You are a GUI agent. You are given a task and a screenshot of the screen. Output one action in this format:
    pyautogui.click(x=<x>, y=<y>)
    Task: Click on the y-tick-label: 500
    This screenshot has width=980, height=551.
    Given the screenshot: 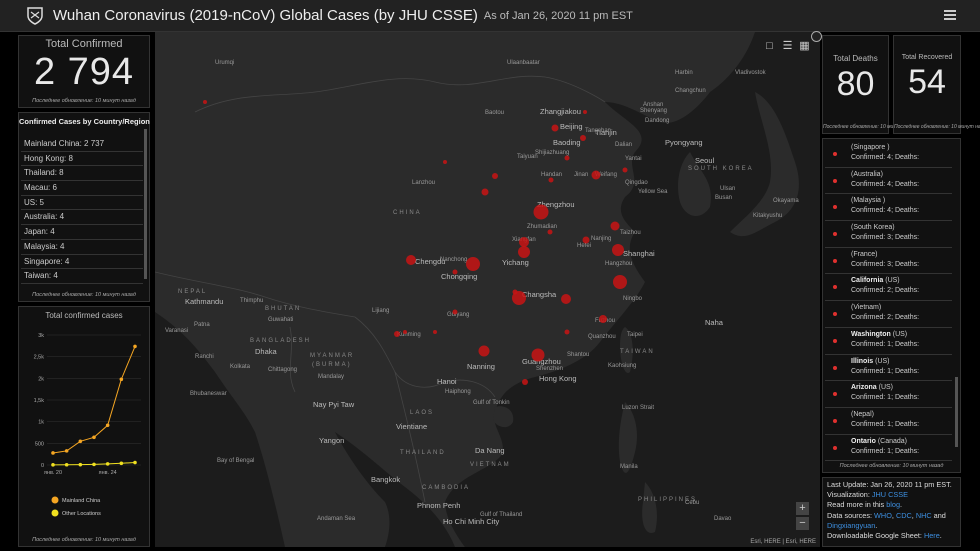 What is the action you would take?
    pyautogui.click(x=39, y=444)
    